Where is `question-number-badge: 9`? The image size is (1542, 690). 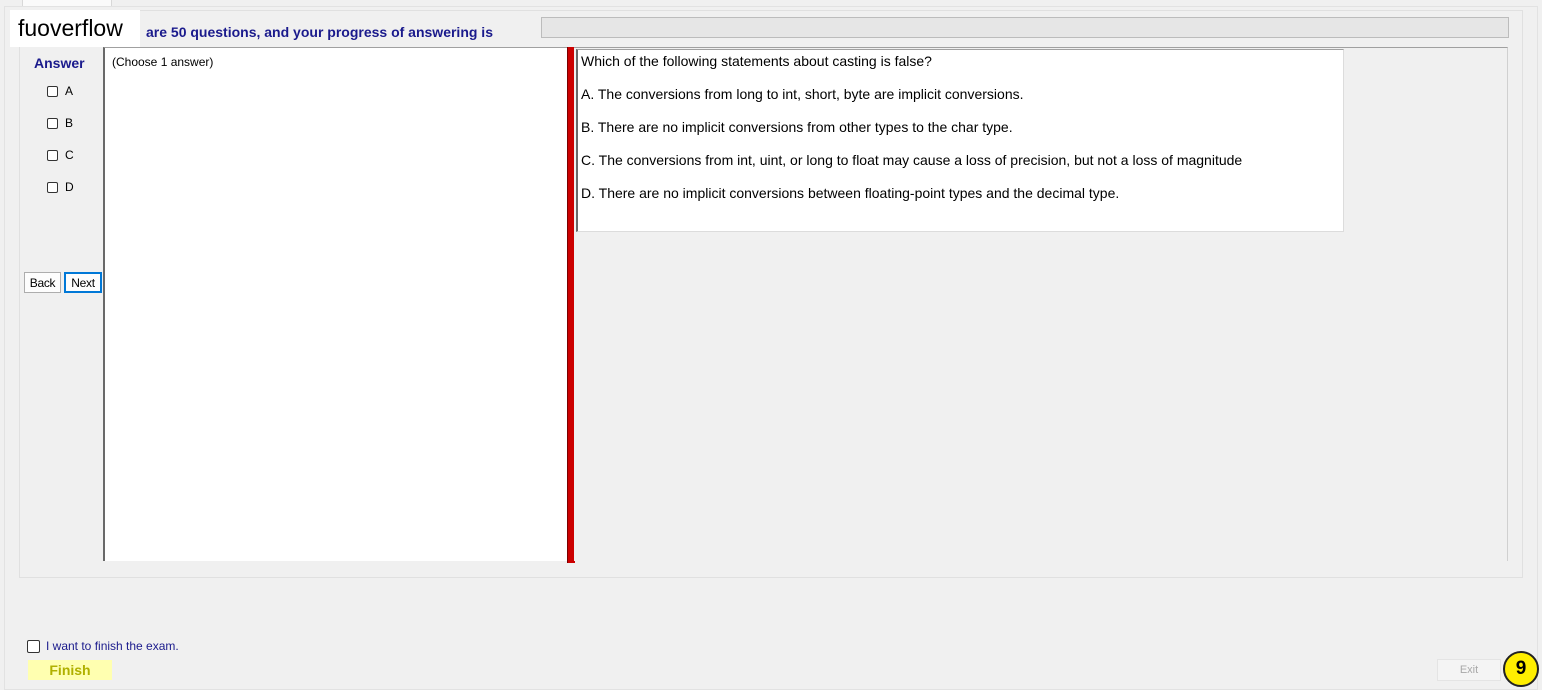
question-number-badge: 9 is located at coordinates (1521, 669).